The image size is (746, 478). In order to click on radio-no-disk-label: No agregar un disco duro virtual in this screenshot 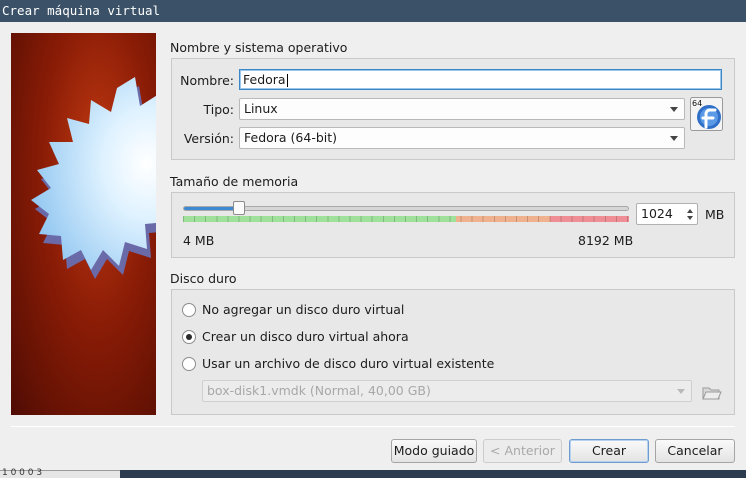, I will do `click(303, 309)`.